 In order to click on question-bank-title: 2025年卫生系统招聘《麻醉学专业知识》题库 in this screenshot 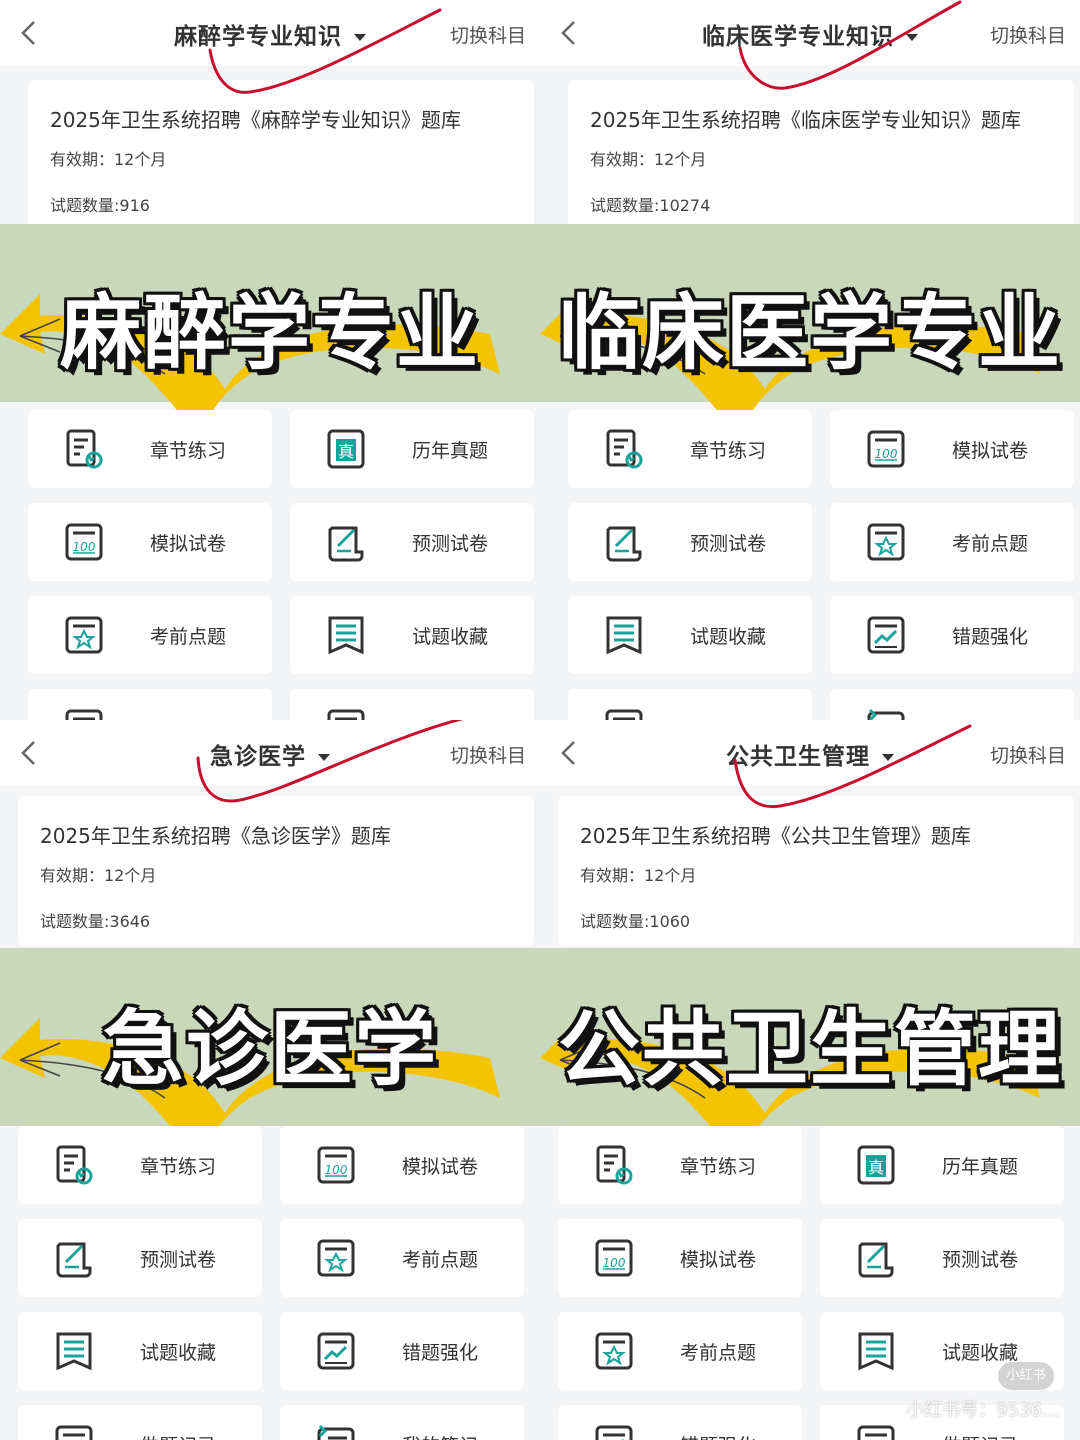, I will do `click(255, 120)`.